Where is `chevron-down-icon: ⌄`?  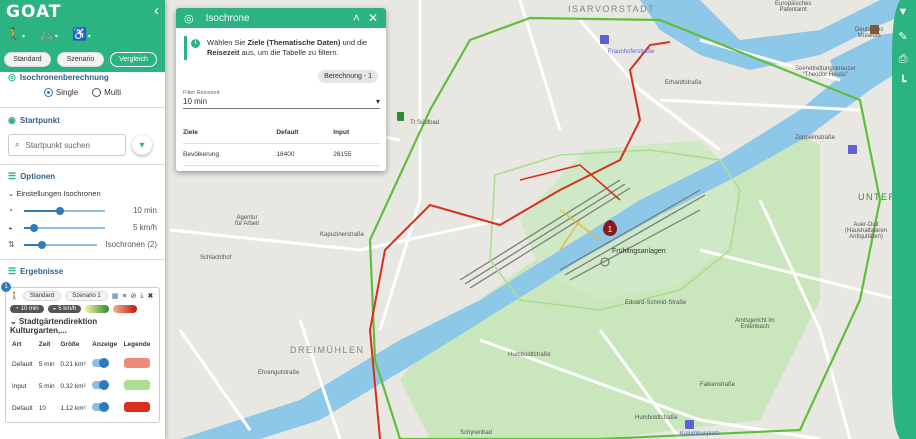
chevron-down-icon: ⌄ is located at coordinates (13, 321).